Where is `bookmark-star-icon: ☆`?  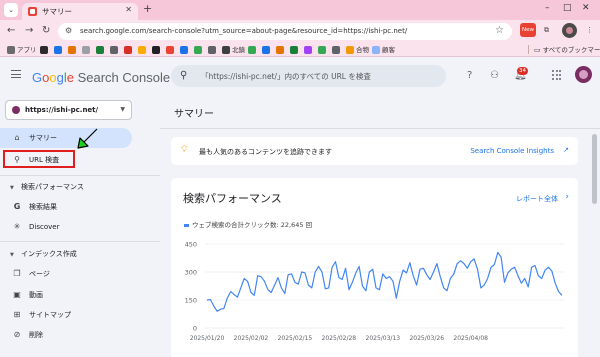
bookmark-star-icon: ☆ is located at coordinates (499, 30).